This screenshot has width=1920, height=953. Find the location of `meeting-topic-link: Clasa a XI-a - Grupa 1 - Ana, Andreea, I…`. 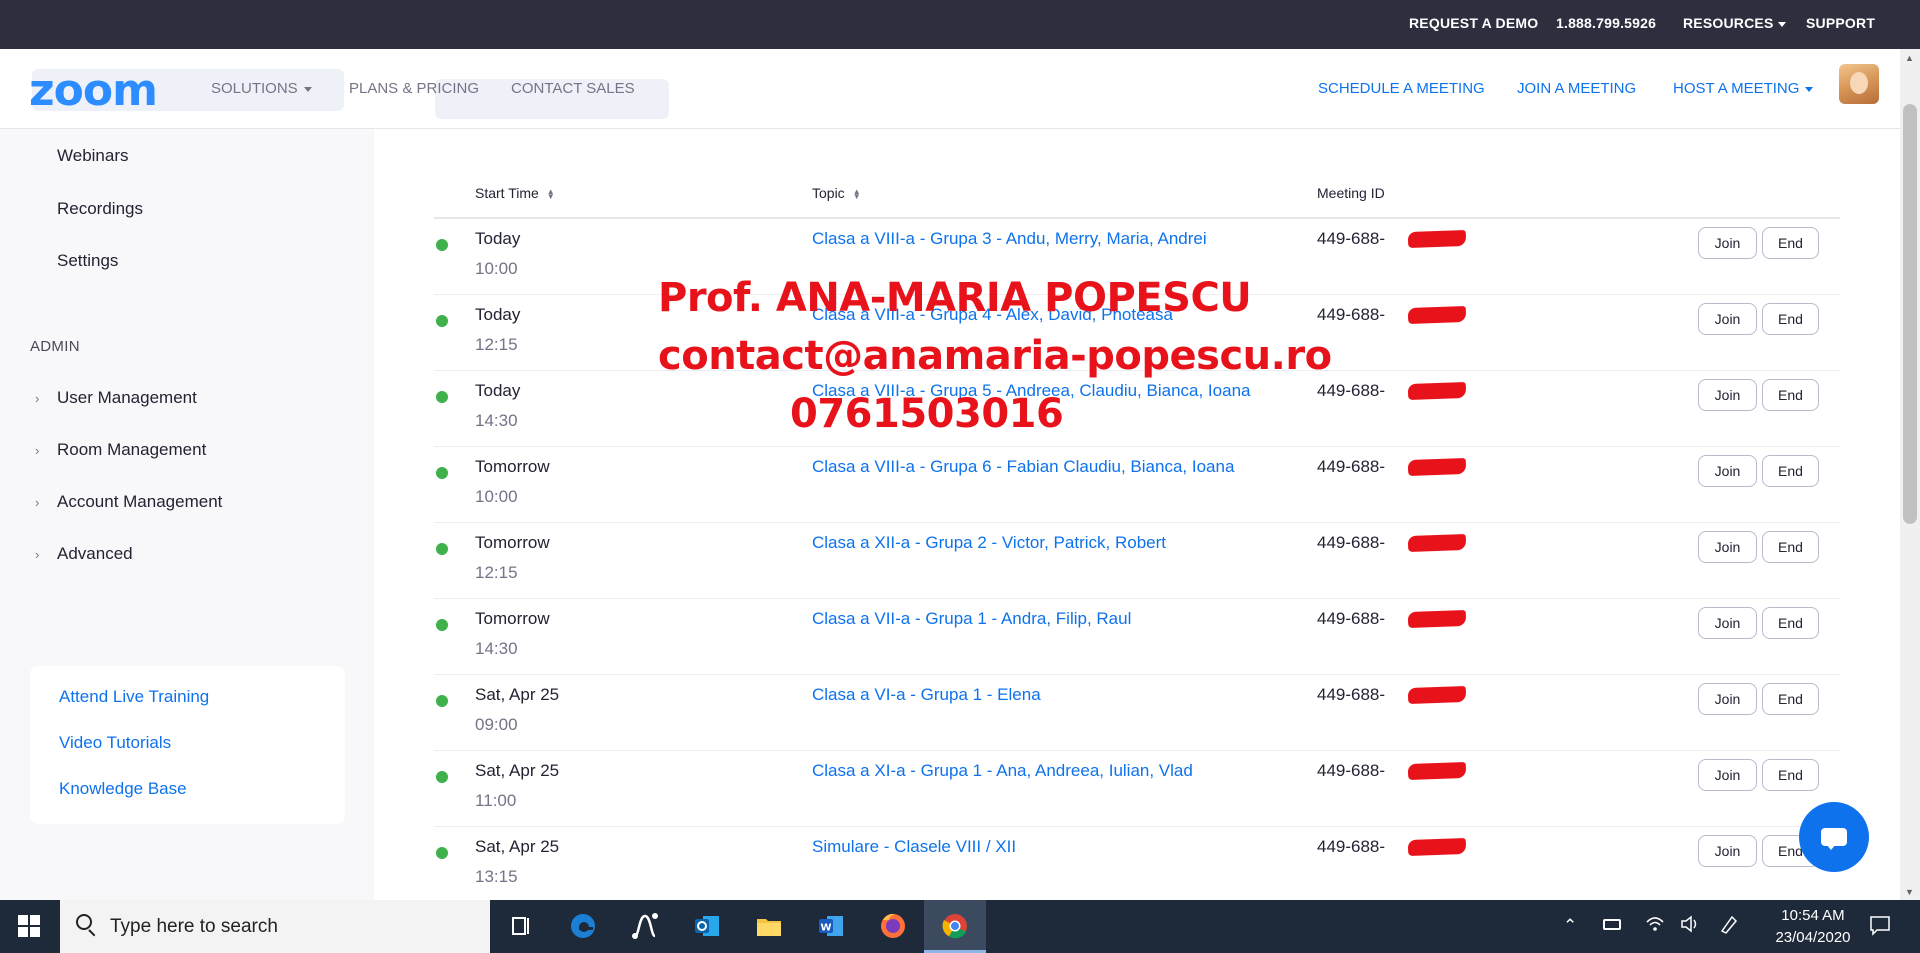

meeting-topic-link: Clasa a XI-a - Grupa 1 - Ana, Andreea, I… is located at coordinates (1002, 771).